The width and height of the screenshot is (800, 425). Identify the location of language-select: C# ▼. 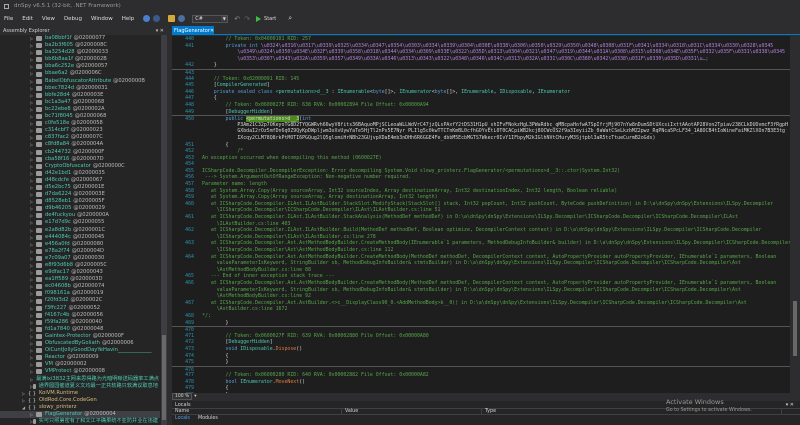
(210, 18).